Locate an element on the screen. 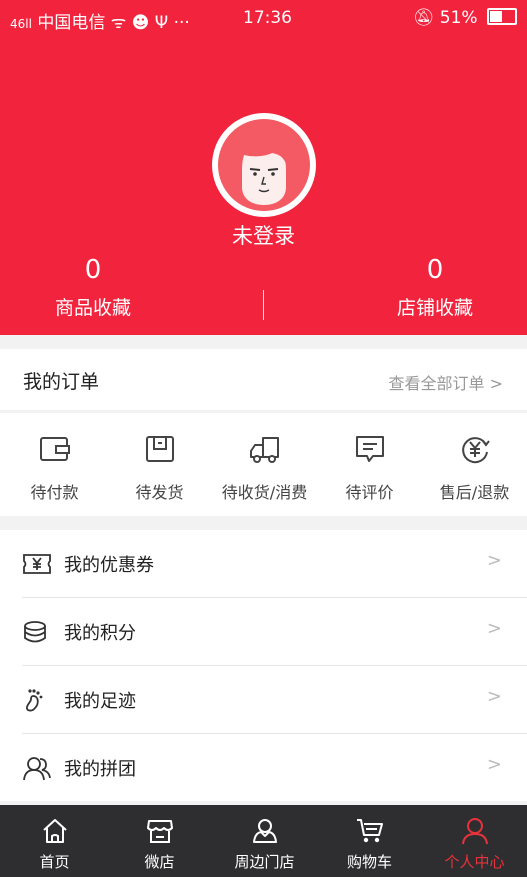  view-all-orders-link: 查看全部订单 > is located at coordinates (446, 382).